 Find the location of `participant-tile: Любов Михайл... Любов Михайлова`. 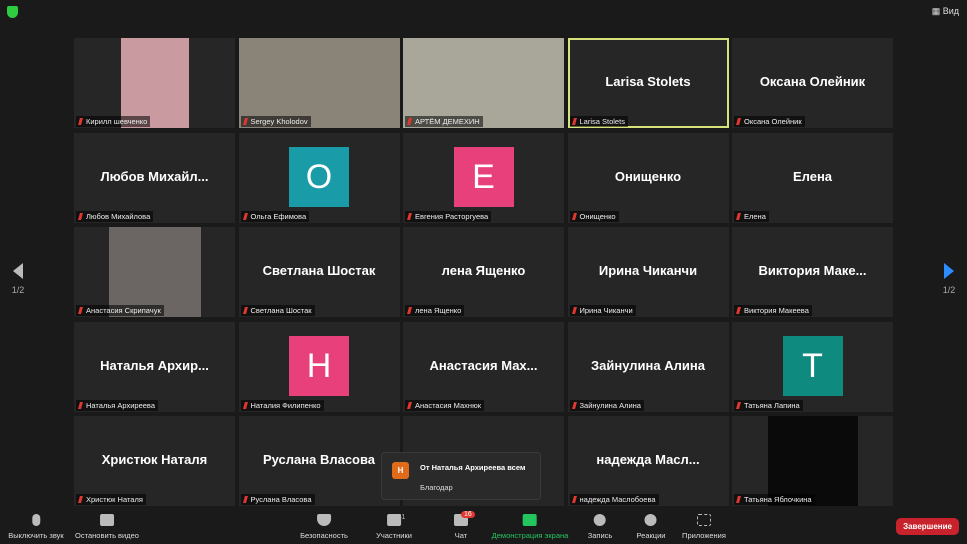

participant-tile: Любов Михайл... Любов Михайлова is located at coordinates (154, 177).